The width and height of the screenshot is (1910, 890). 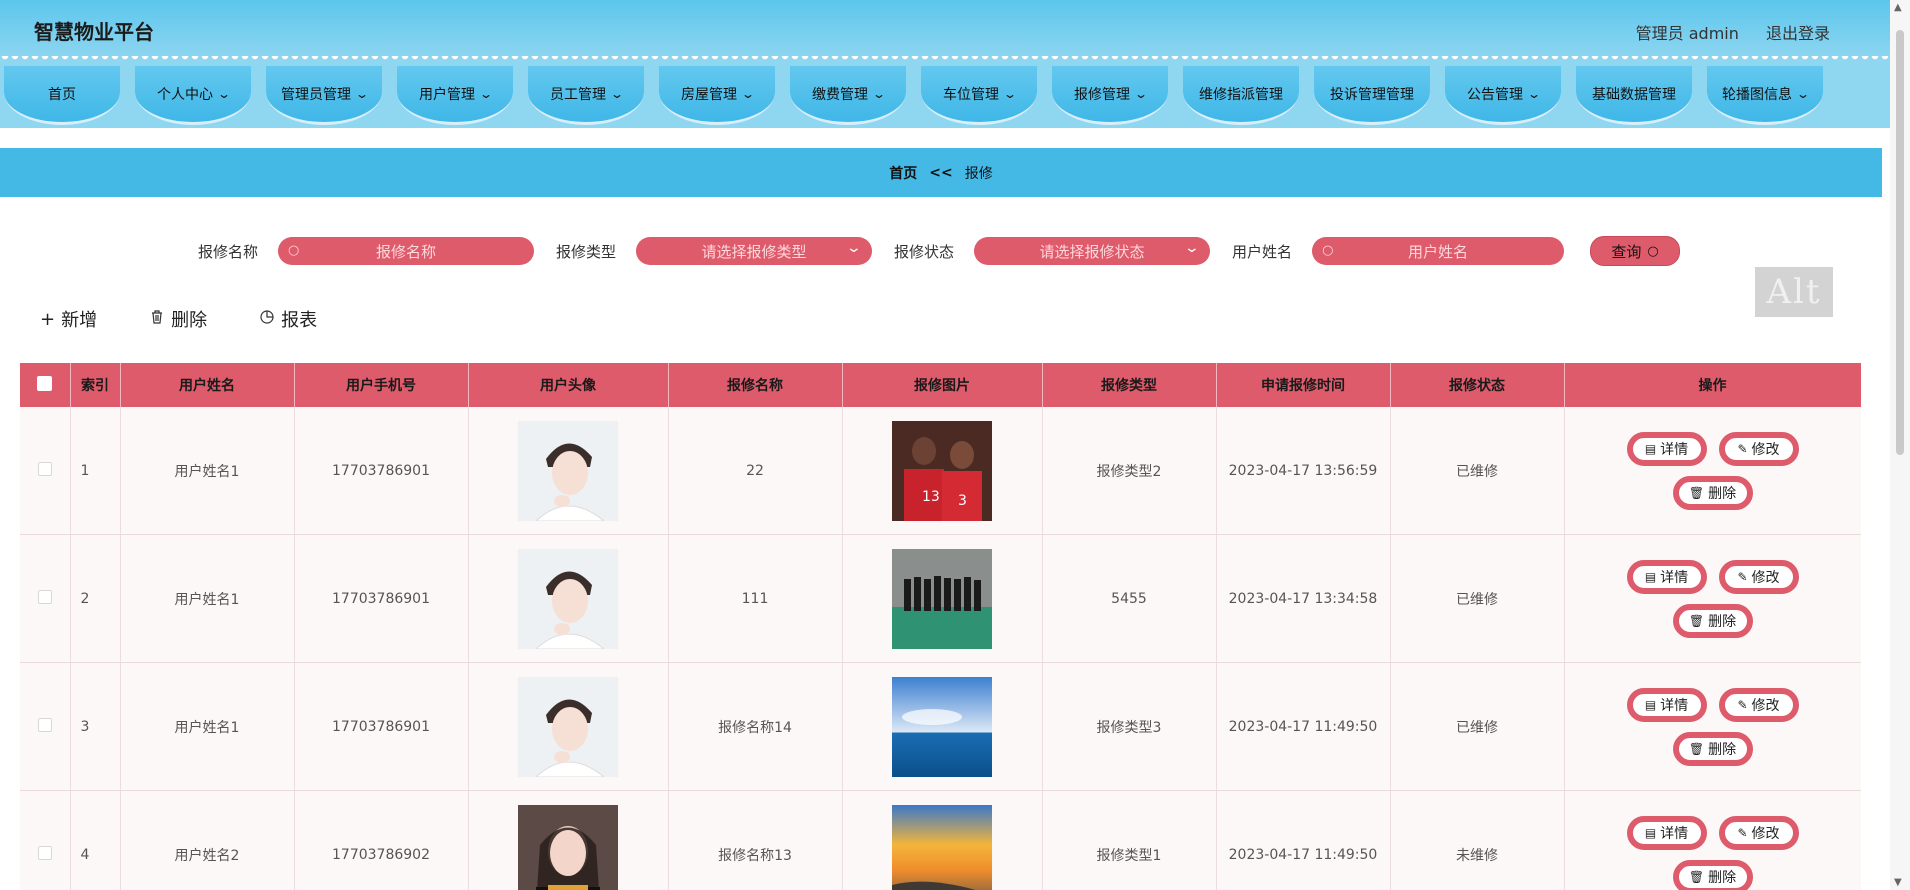 What do you see at coordinates (903, 173) in the screenshot?
I see `breadcrumb-home: 首页` at bounding box center [903, 173].